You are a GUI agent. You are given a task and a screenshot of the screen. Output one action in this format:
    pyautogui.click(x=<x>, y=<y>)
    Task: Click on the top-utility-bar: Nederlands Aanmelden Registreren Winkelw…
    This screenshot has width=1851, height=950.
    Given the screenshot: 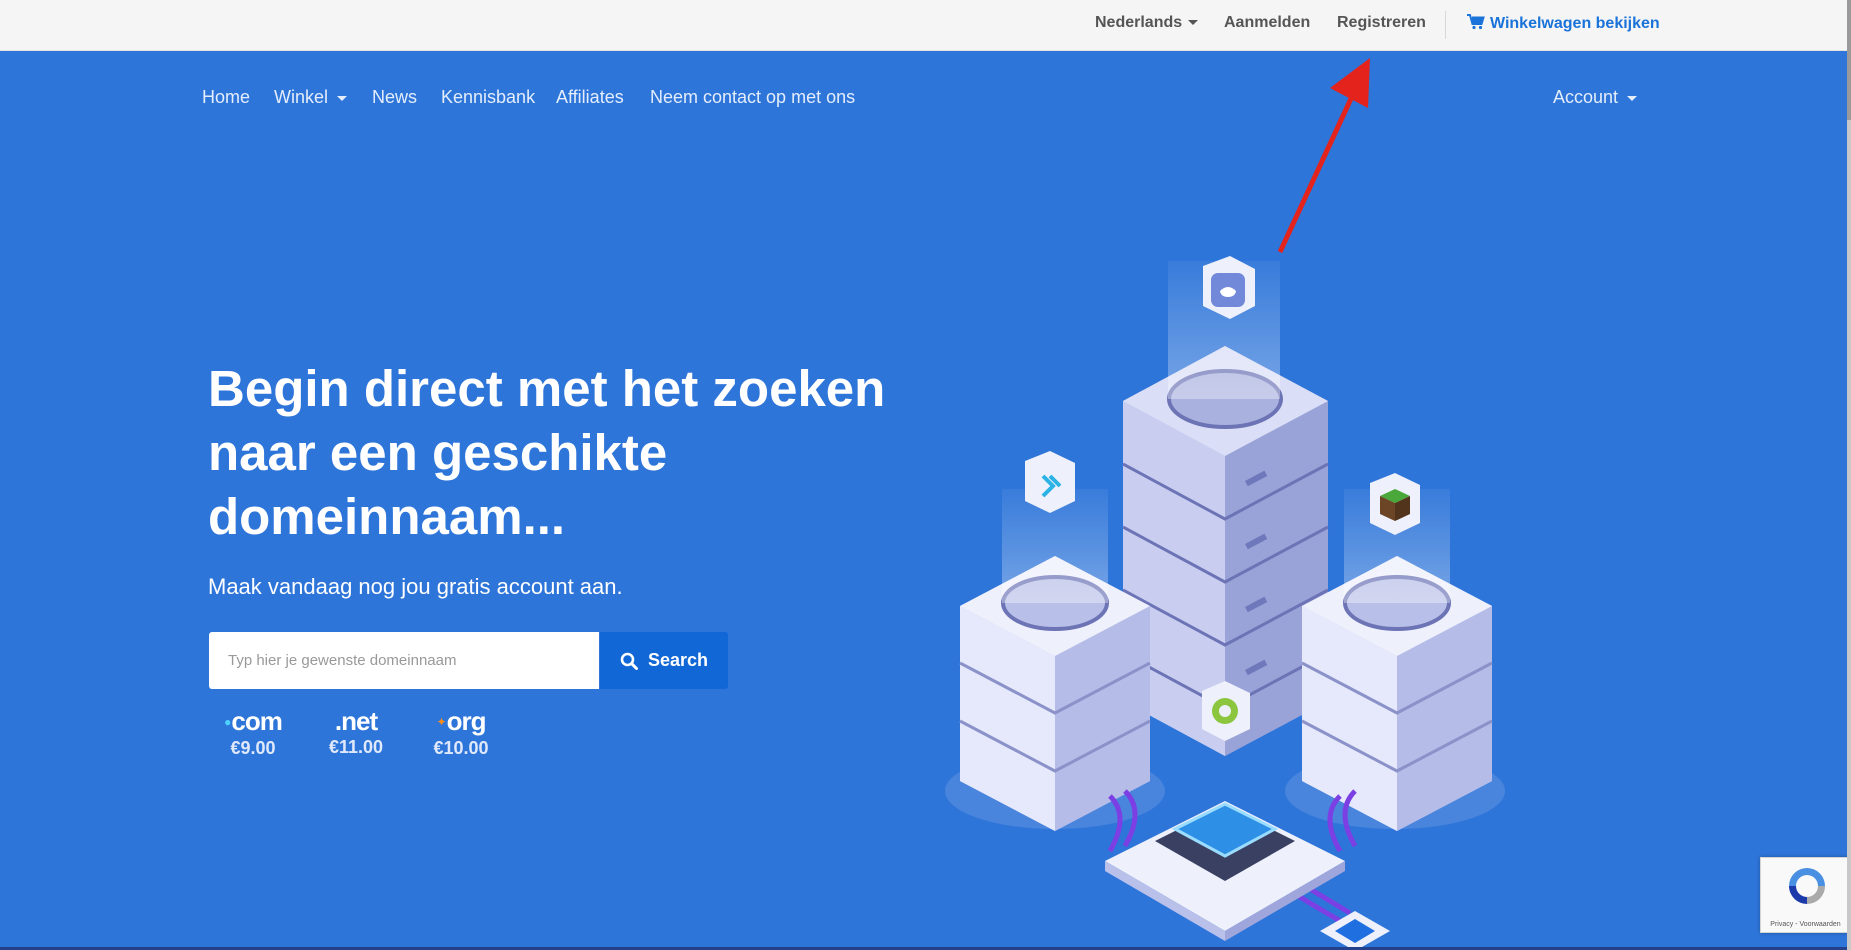 What is the action you would take?
    pyautogui.click(x=925, y=25)
    